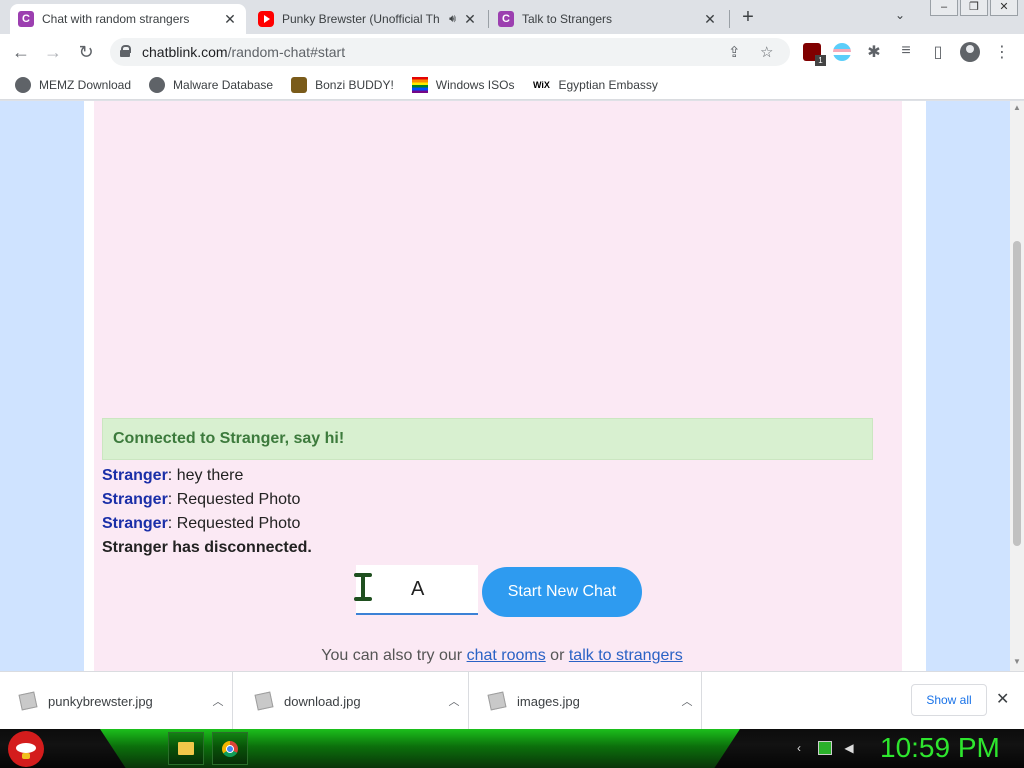 The image size is (1024, 768). I want to click on tab-chat-random: C Chat with random strangers ✕, so click(128, 19).